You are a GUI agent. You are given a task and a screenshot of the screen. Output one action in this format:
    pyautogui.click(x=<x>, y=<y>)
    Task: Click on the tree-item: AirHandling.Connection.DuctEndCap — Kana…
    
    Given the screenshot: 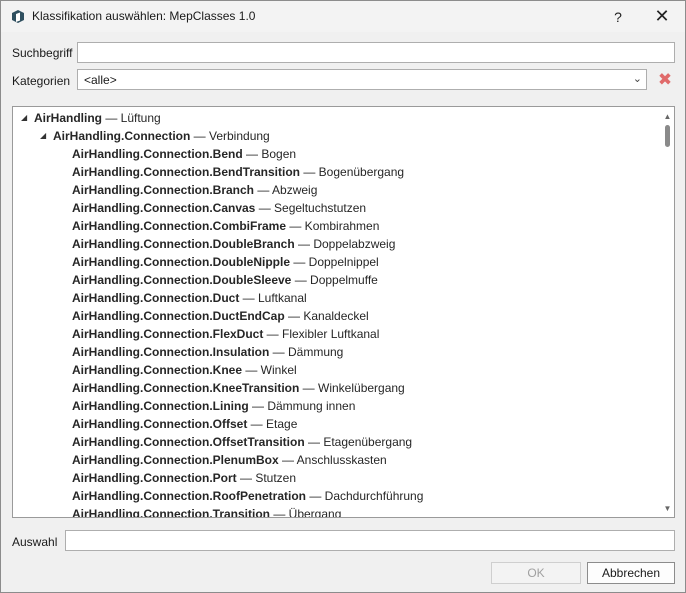 What is the action you would take?
    pyautogui.click(x=220, y=316)
    